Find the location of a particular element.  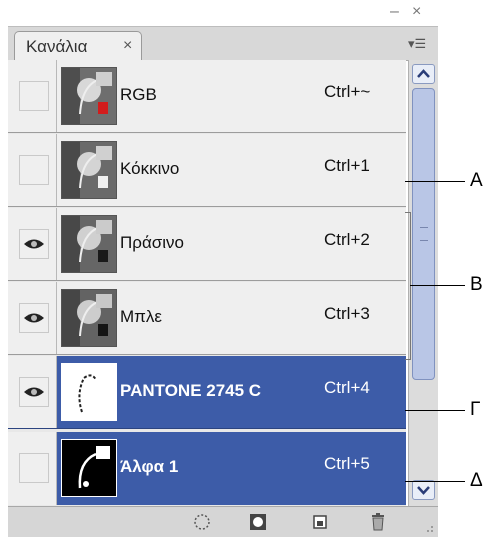

callout-d: Δ is located at coordinates (476, 480).